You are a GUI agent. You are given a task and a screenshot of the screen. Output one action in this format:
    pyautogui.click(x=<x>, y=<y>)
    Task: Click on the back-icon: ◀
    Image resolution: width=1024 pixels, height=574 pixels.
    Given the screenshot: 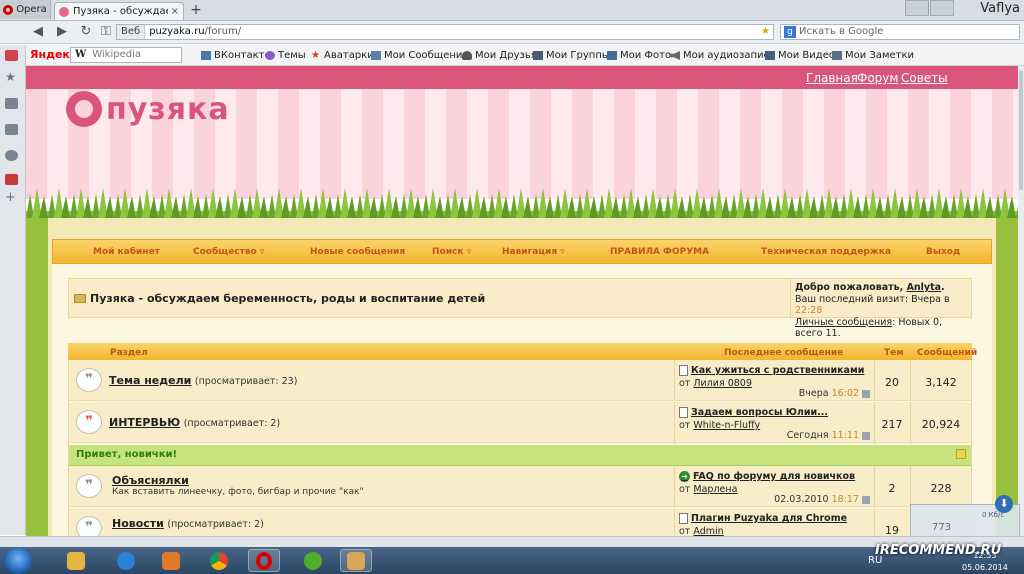 What is the action you would take?
    pyautogui.click(x=38, y=32)
    